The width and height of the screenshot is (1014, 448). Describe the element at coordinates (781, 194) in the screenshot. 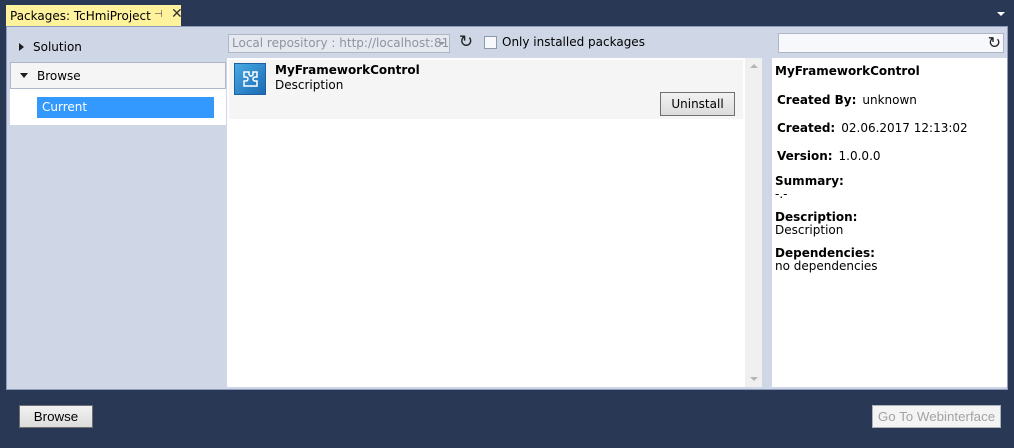

I see `summary-value: -.-` at that location.